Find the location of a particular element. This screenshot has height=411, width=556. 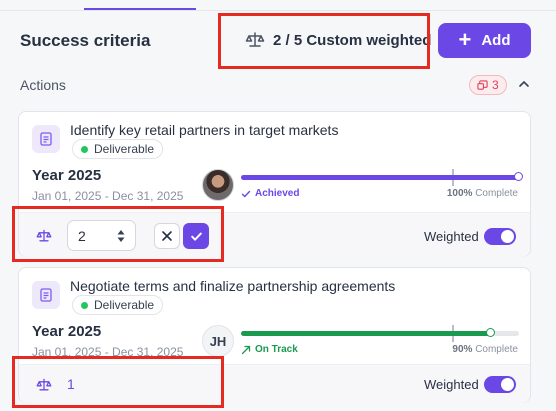

comment-icon is located at coordinates (482, 84).